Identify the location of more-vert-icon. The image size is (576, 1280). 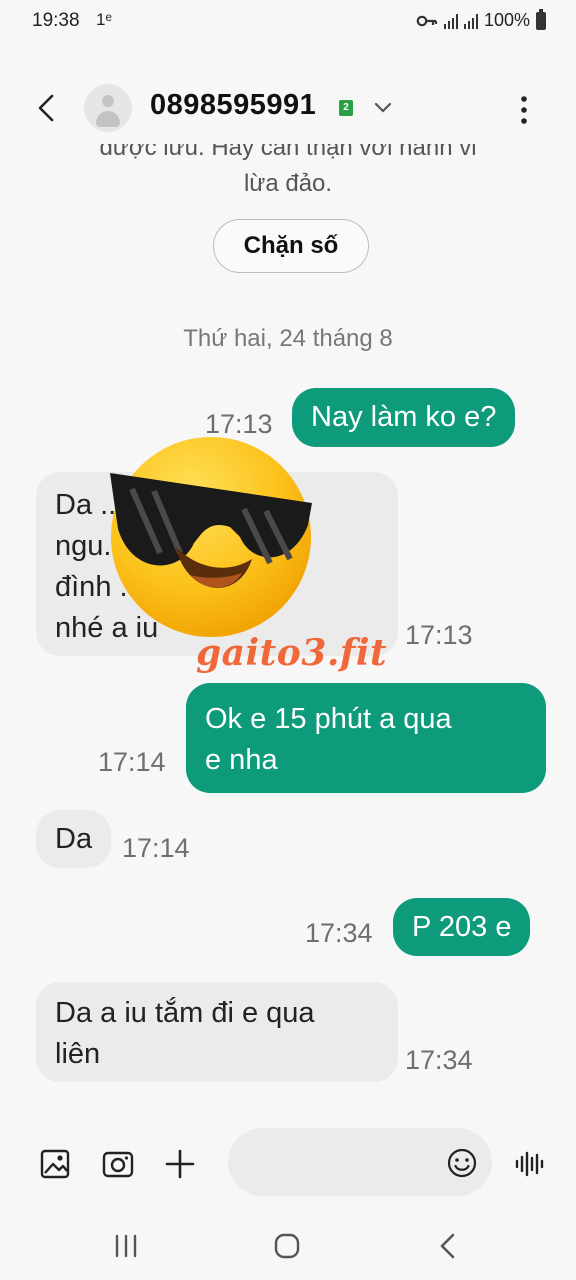
(524, 110).